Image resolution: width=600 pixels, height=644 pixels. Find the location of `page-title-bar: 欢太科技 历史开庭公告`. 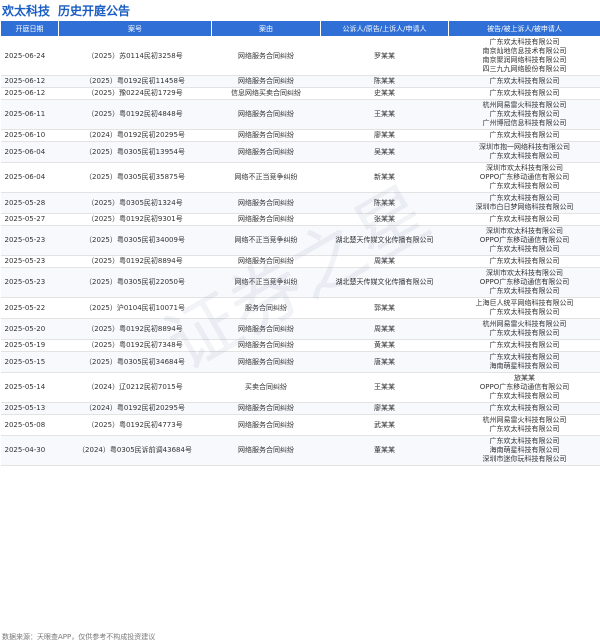

page-title-bar: 欢太科技 历史开庭公告 is located at coordinates (300, 10).